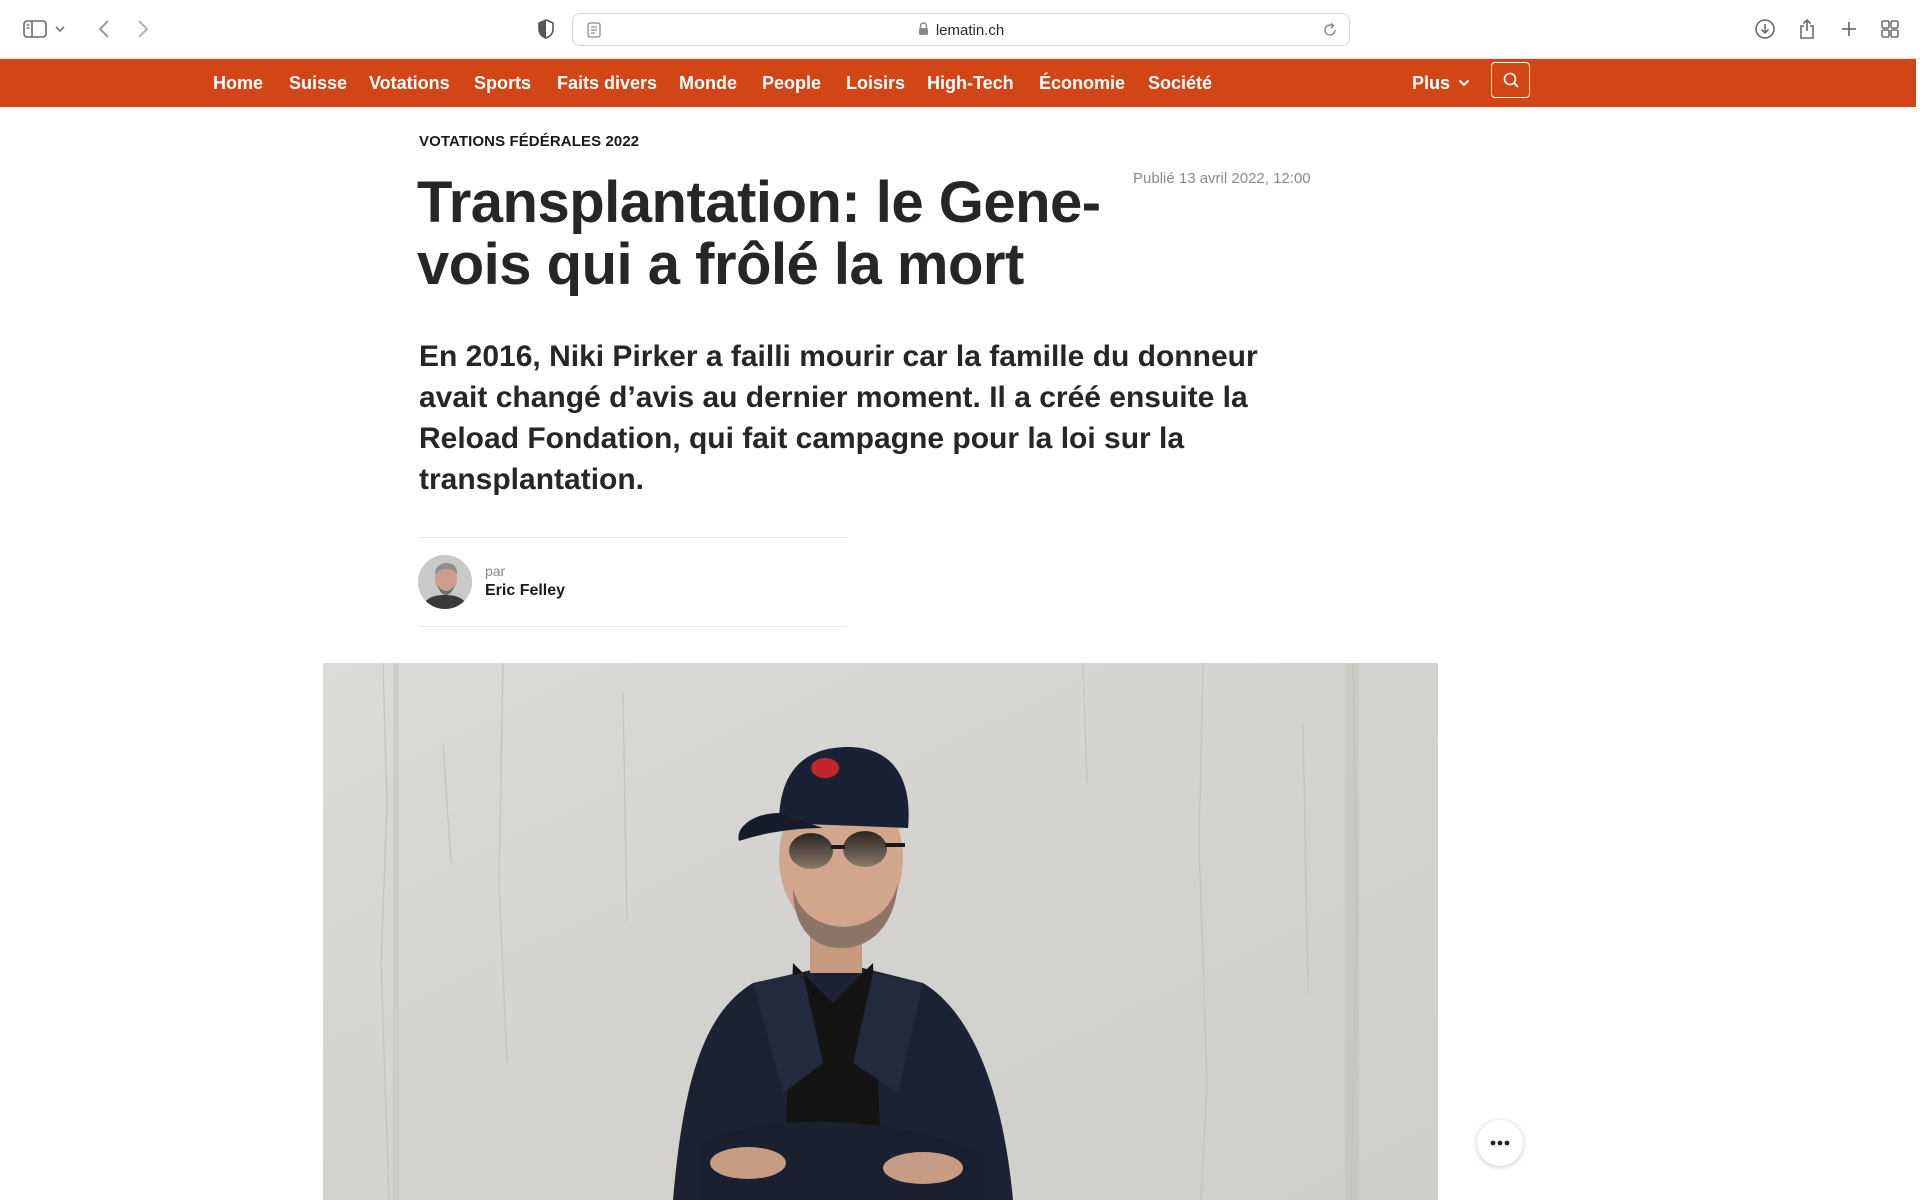  Describe the element at coordinates (1082, 83) in the screenshot. I see `nav-item-economie: Économie` at that location.